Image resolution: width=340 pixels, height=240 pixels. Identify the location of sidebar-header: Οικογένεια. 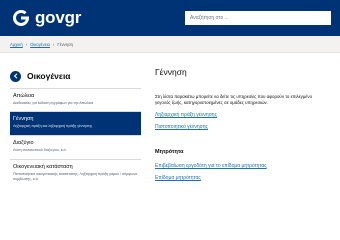
(75, 76).